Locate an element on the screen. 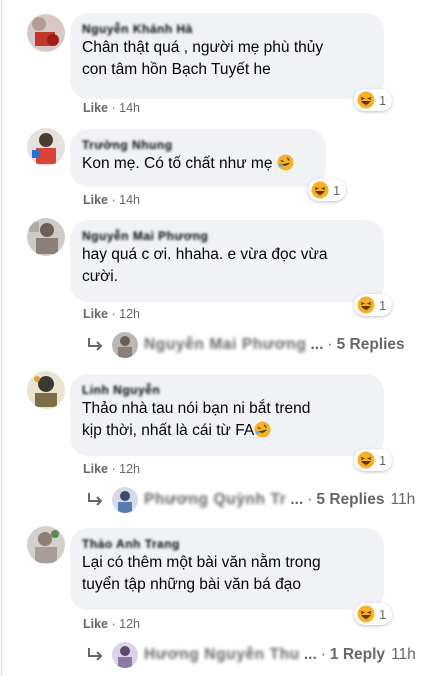 This screenshot has width=442, height=676. view-replies-row: Nguyễn Mai Phương ... · 5 Replies is located at coordinates (245, 345).